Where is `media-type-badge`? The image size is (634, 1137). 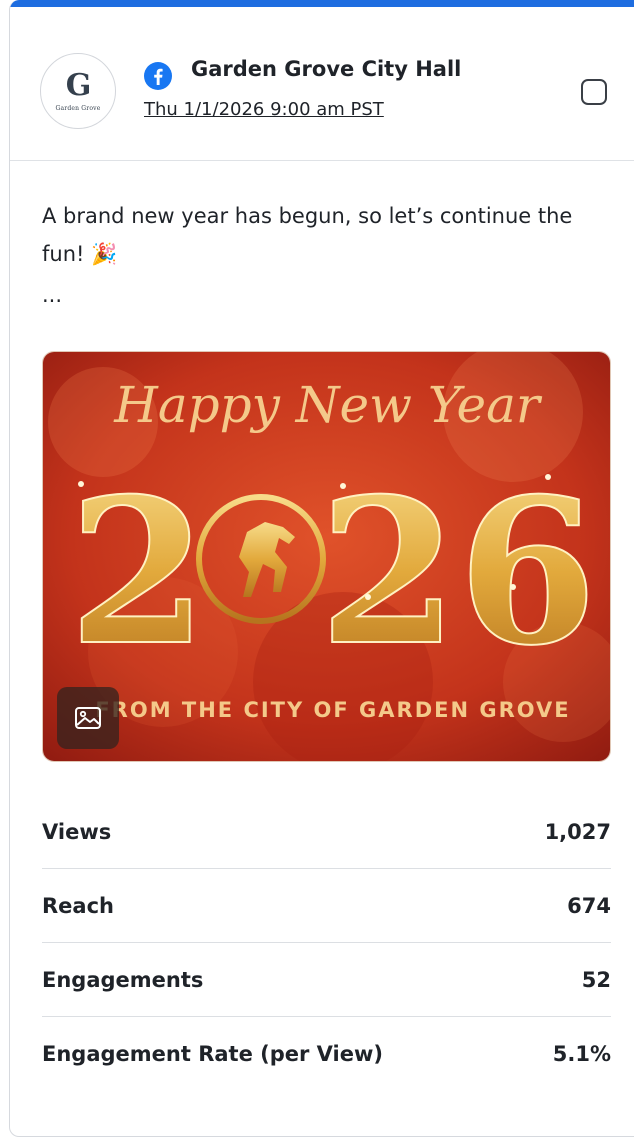 media-type-badge is located at coordinates (88, 718).